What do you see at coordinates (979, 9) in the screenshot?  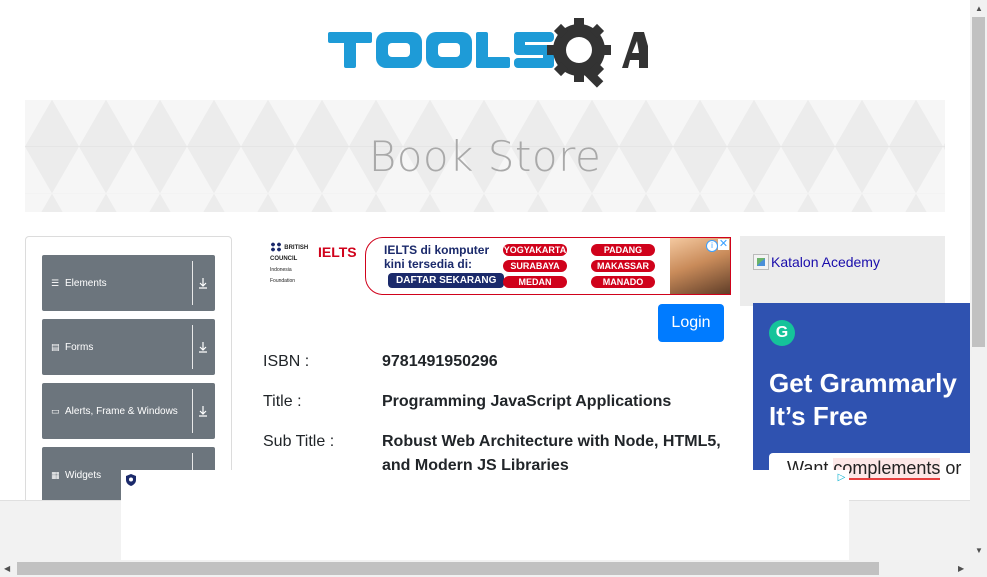 I see `scroll-up-arrow-icon: ▲` at bounding box center [979, 9].